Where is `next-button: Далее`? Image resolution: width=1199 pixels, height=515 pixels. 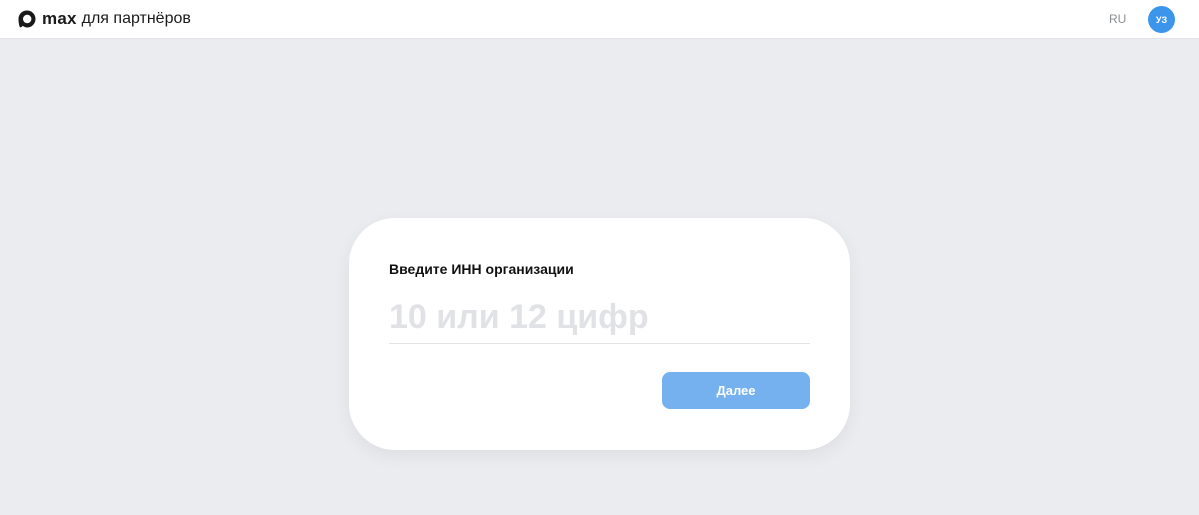 next-button: Далее is located at coordinates (736, 390).